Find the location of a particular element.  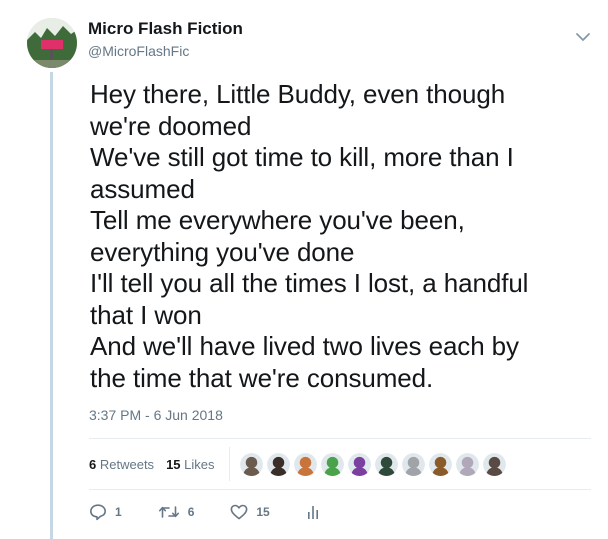

retweet-button: 6 is located at coordinates (176, 512).